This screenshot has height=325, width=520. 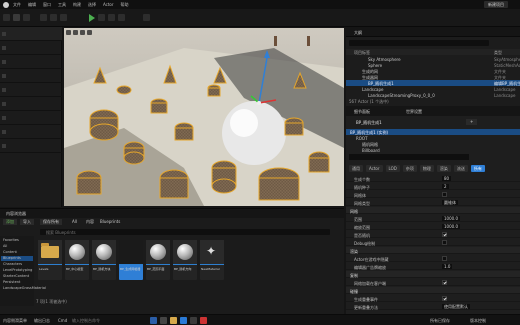 I want to click on mode-select-icon, so click(x=16, y=17).